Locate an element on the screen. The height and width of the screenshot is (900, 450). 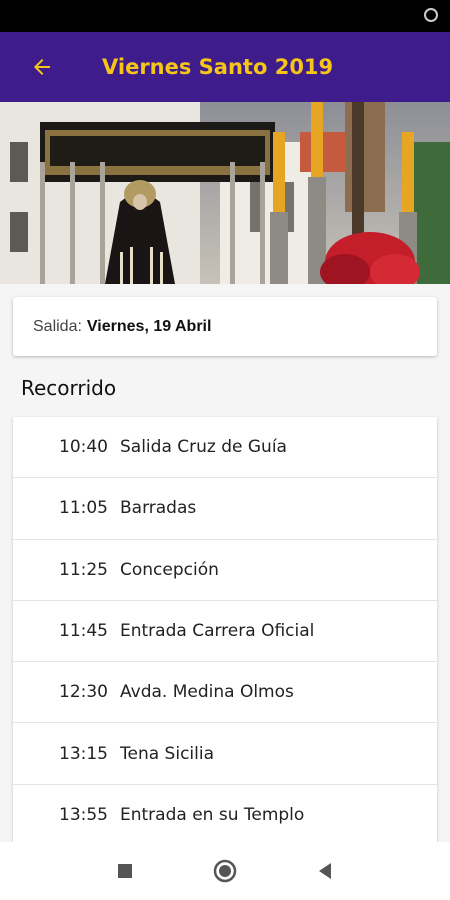
route-time: 11:25 is located at coordinates (83, 569).